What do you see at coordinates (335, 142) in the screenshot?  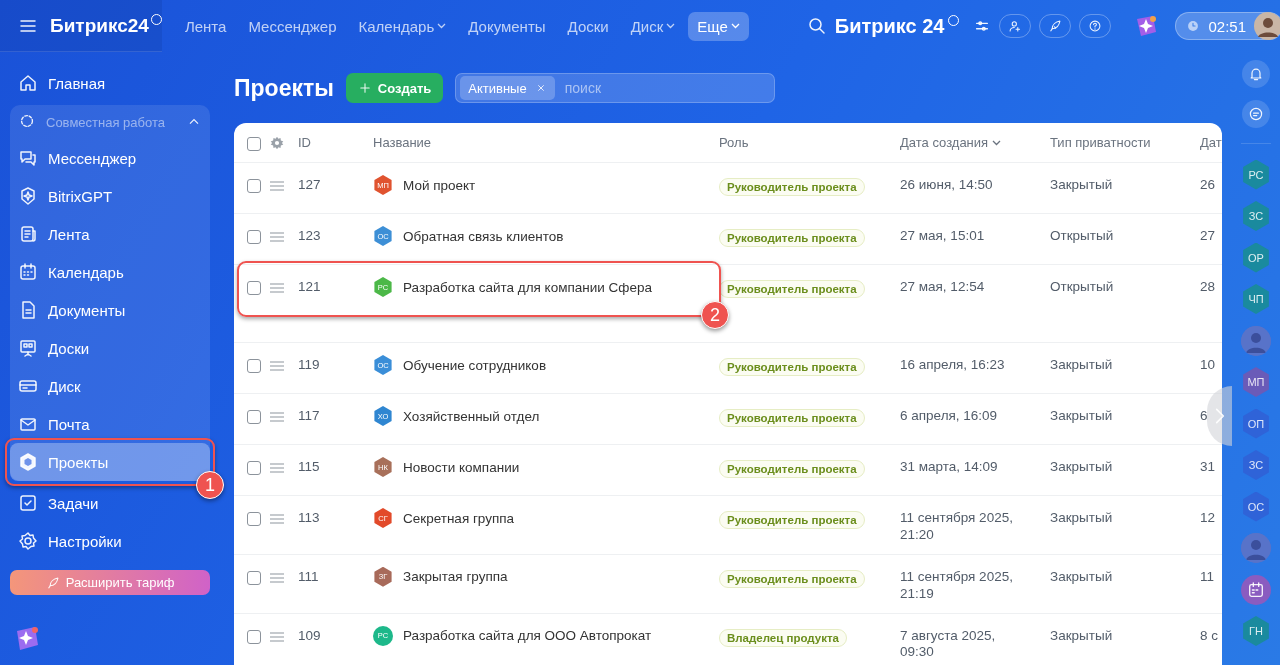 I see `column-header: ID` at bounding box center [335, 142].